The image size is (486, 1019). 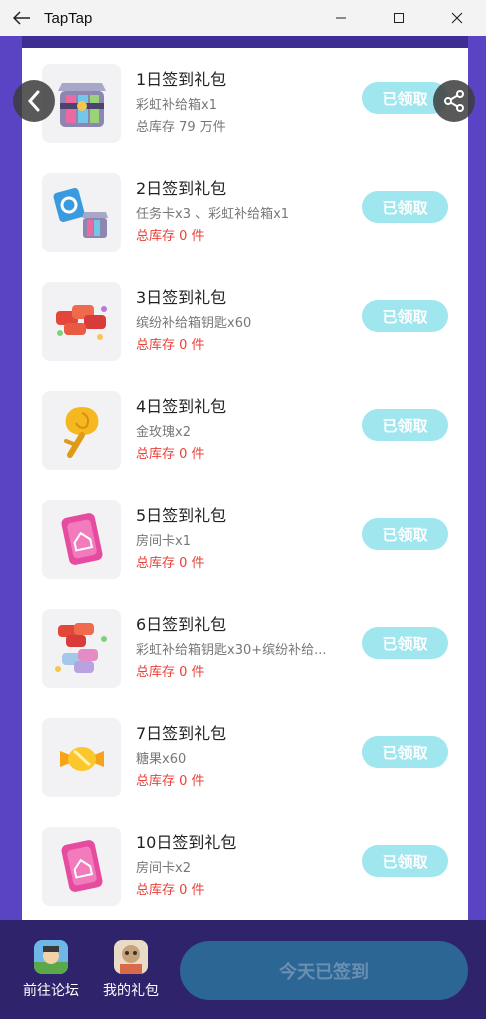 I want to click on signed-in-today-button: 今天已签到, so click(x=324, y=970).